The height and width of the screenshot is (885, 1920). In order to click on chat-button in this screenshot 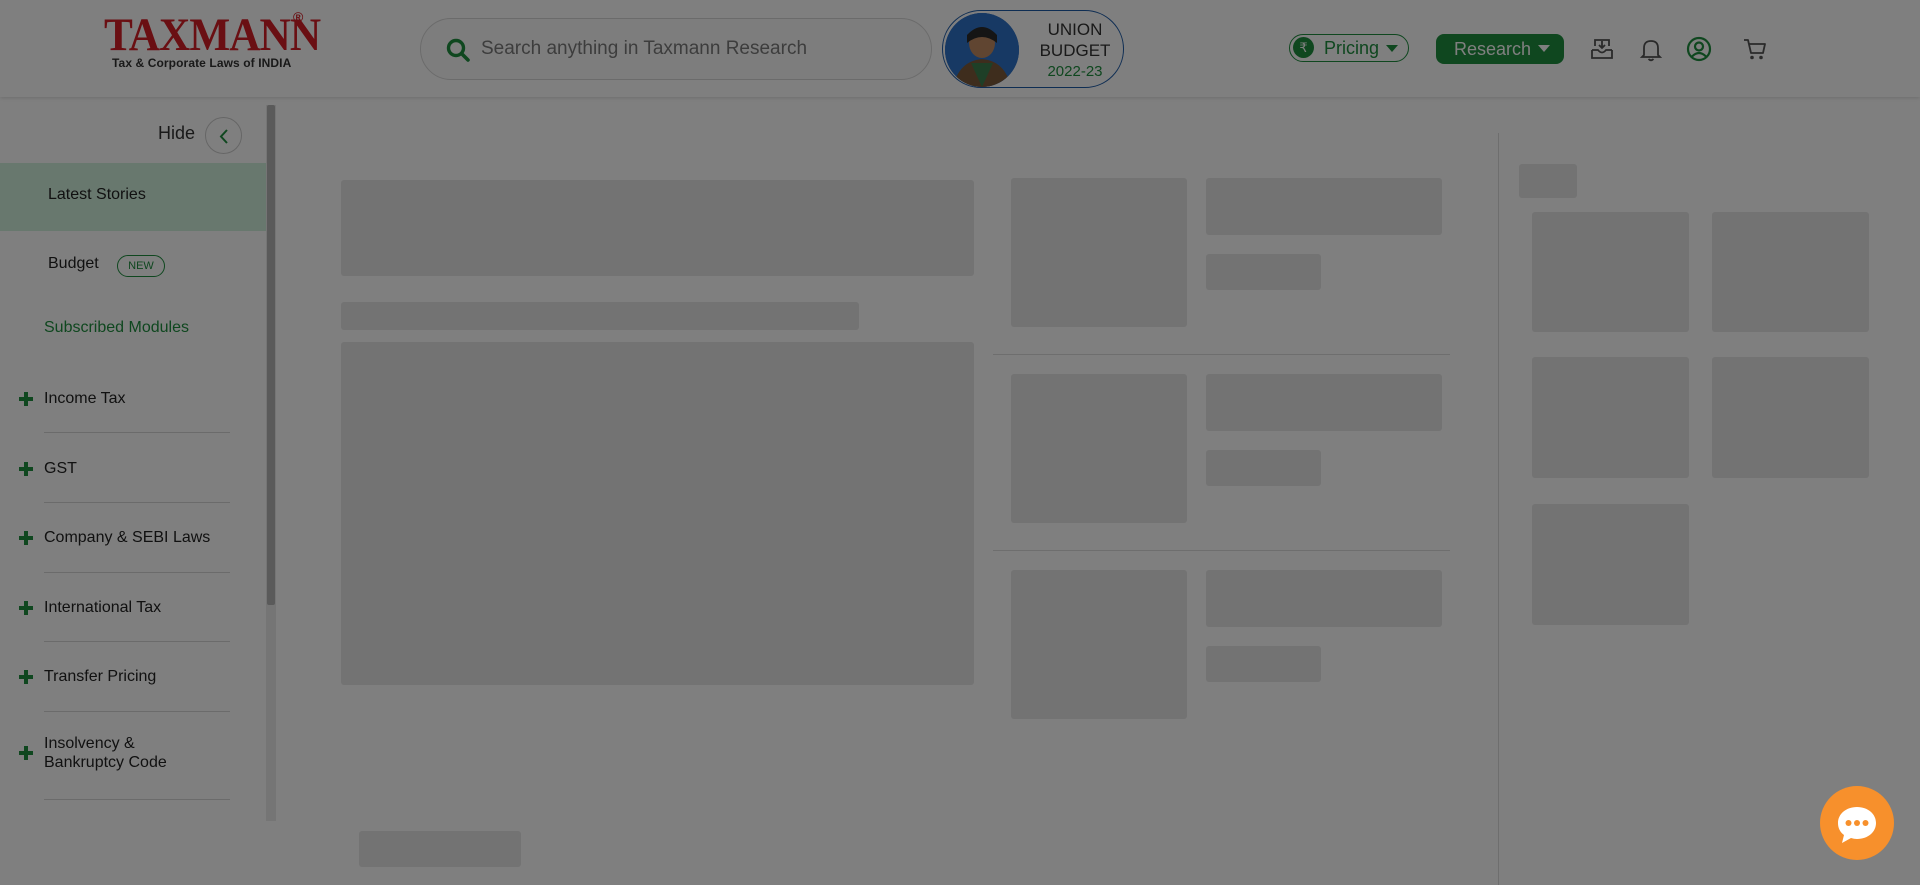, I will do `click(1857, 823)`.